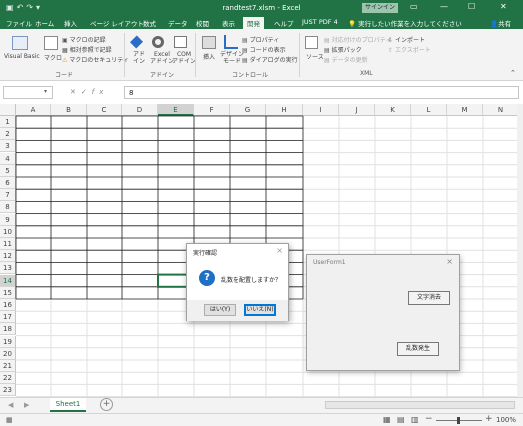 This screenshot has width=523, height=426. I want to click on source-button: ソース, so click(315, 56).